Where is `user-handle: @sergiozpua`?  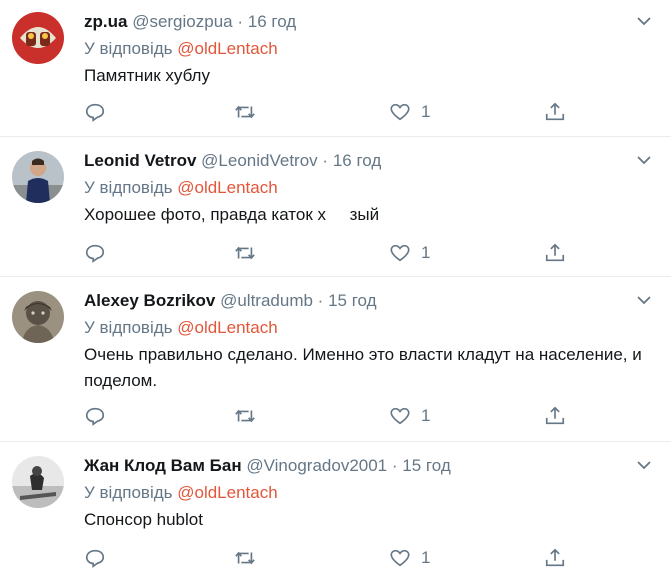 user-handle: @sergiozpua is located at coordinates (182, 21).